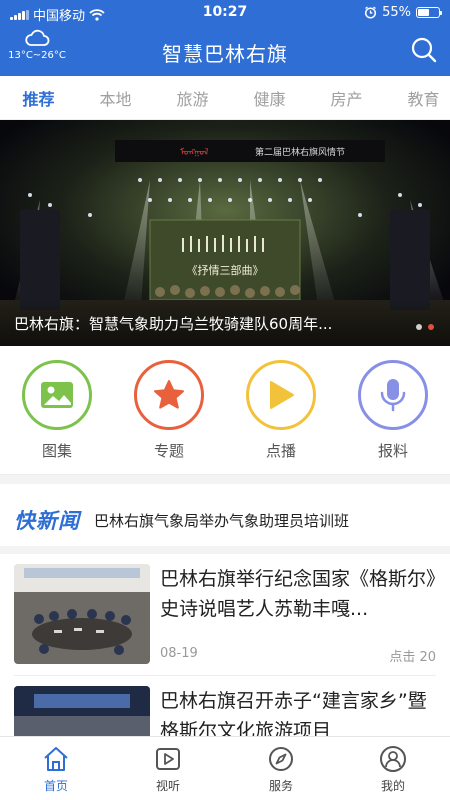 This screenshot has width=450, height=800. I want to click on vod-button, so click(281, 395).